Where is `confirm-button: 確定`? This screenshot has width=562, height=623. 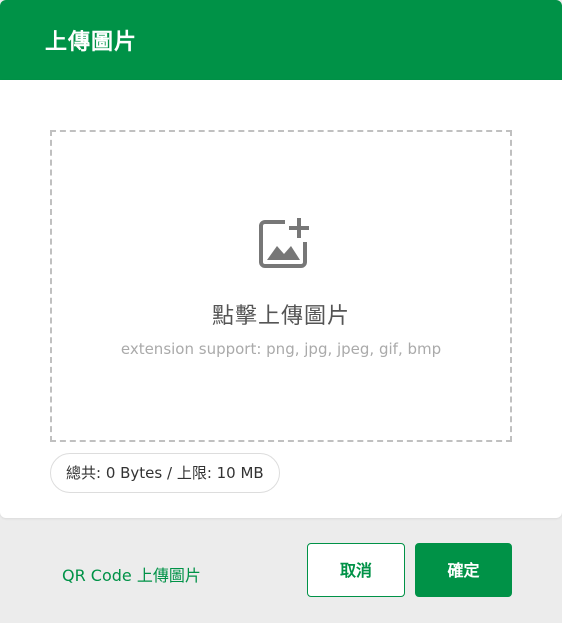
confirm-button: 確定 is located at coordinates (463, 570).